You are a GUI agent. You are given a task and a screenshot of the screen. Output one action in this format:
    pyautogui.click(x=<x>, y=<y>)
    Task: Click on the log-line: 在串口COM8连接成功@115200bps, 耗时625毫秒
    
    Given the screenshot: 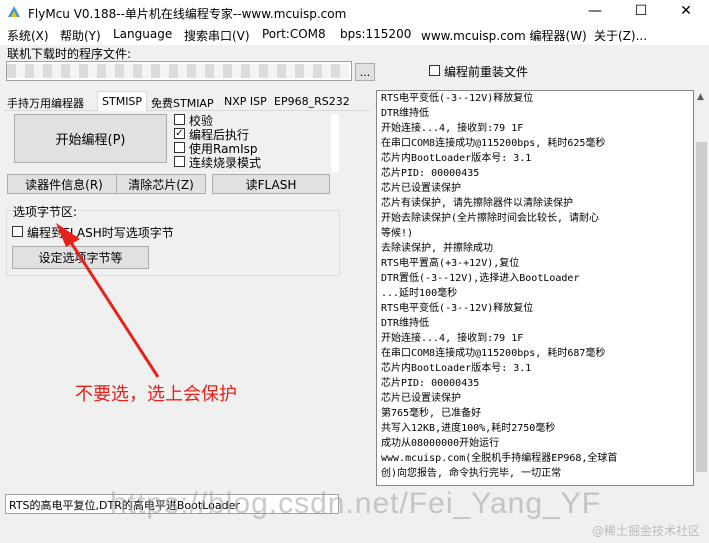 What is the action you would take?
    pyautogui.click(x=493, y=143)
    